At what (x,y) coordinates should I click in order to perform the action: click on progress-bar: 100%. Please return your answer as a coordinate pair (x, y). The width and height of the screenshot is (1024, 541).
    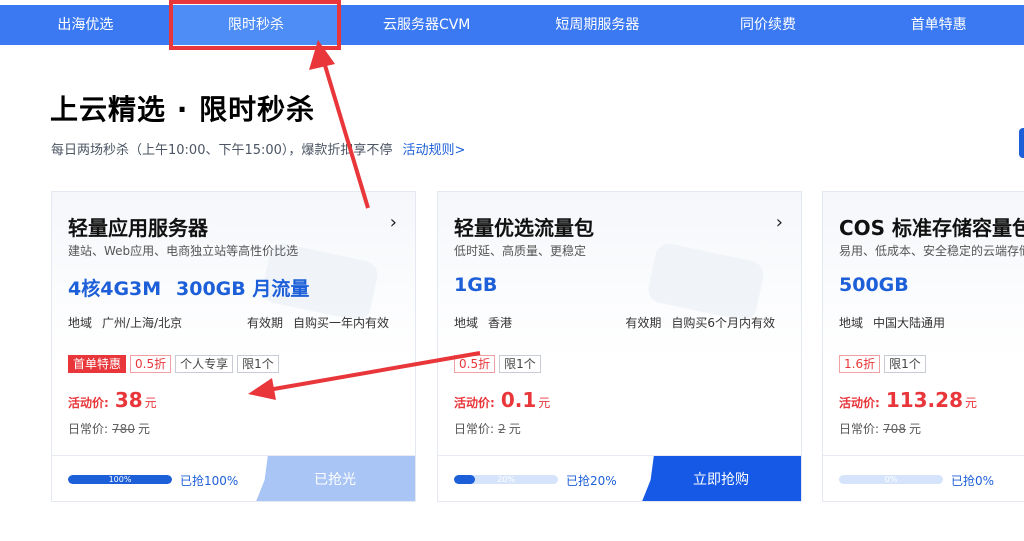
    Looking at the image, I should click on (120, 479).